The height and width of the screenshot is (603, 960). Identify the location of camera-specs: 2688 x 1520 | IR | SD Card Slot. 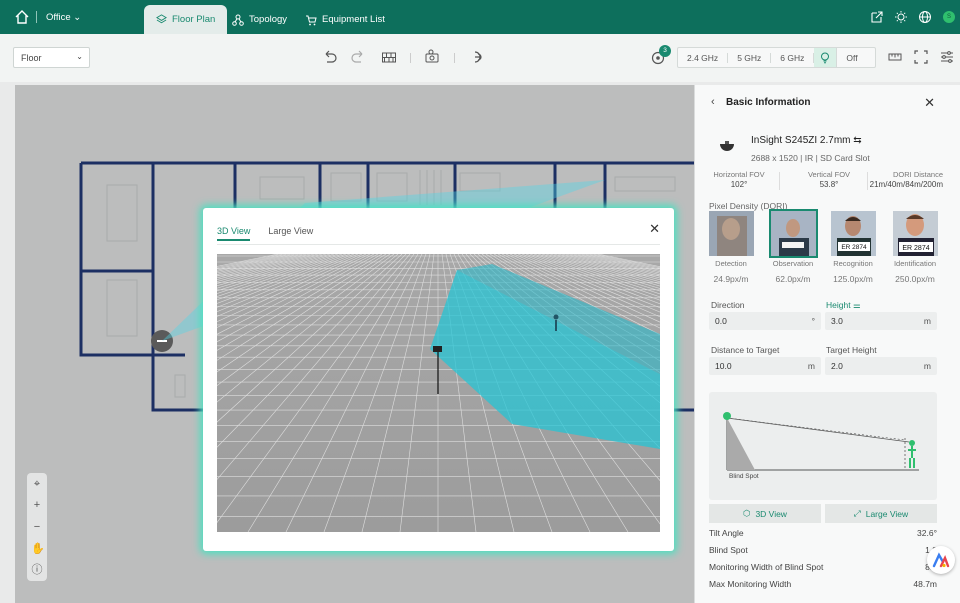
(810, 158).